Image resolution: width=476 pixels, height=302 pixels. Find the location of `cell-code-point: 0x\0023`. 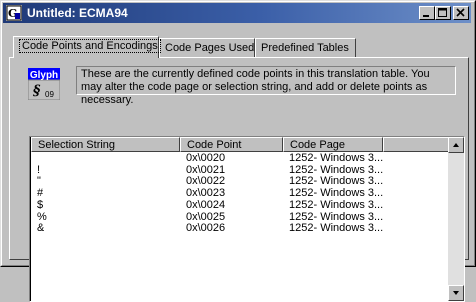

cell-code-point: 0x\0023 is located at coordinates (206, 194).